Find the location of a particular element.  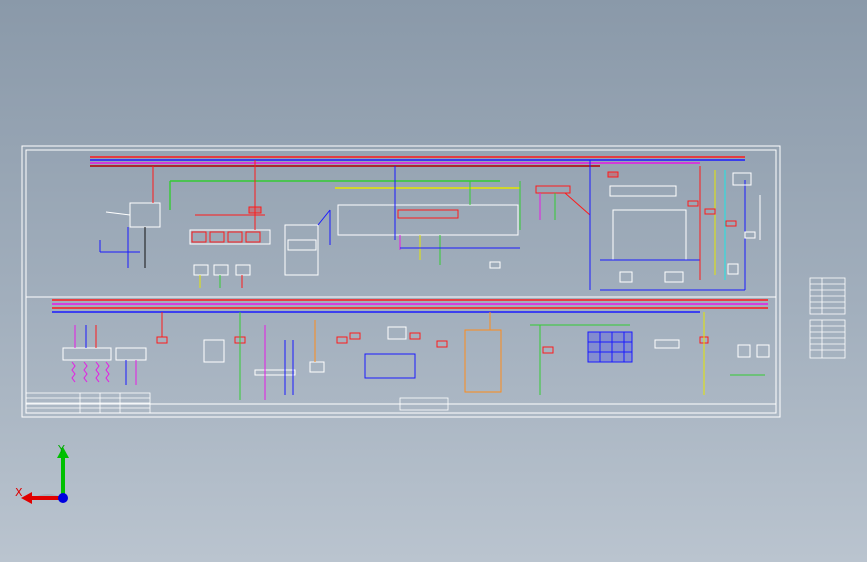

lower-bus is located at coordinates (410, 306).